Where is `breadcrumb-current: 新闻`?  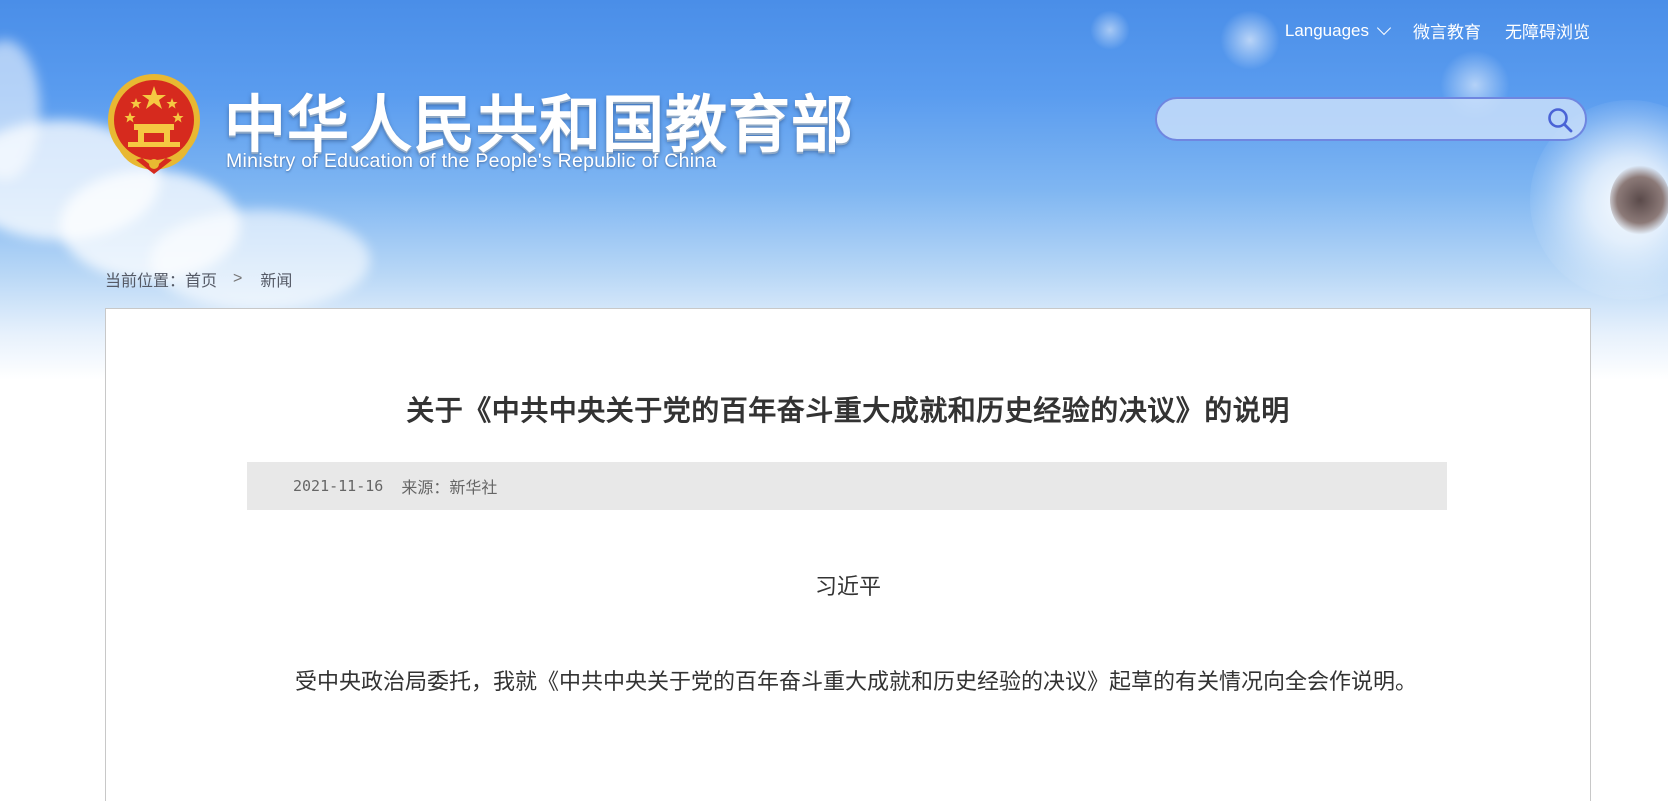
breadcrumb-current: 新闻 is located at coordinates (276, 279).